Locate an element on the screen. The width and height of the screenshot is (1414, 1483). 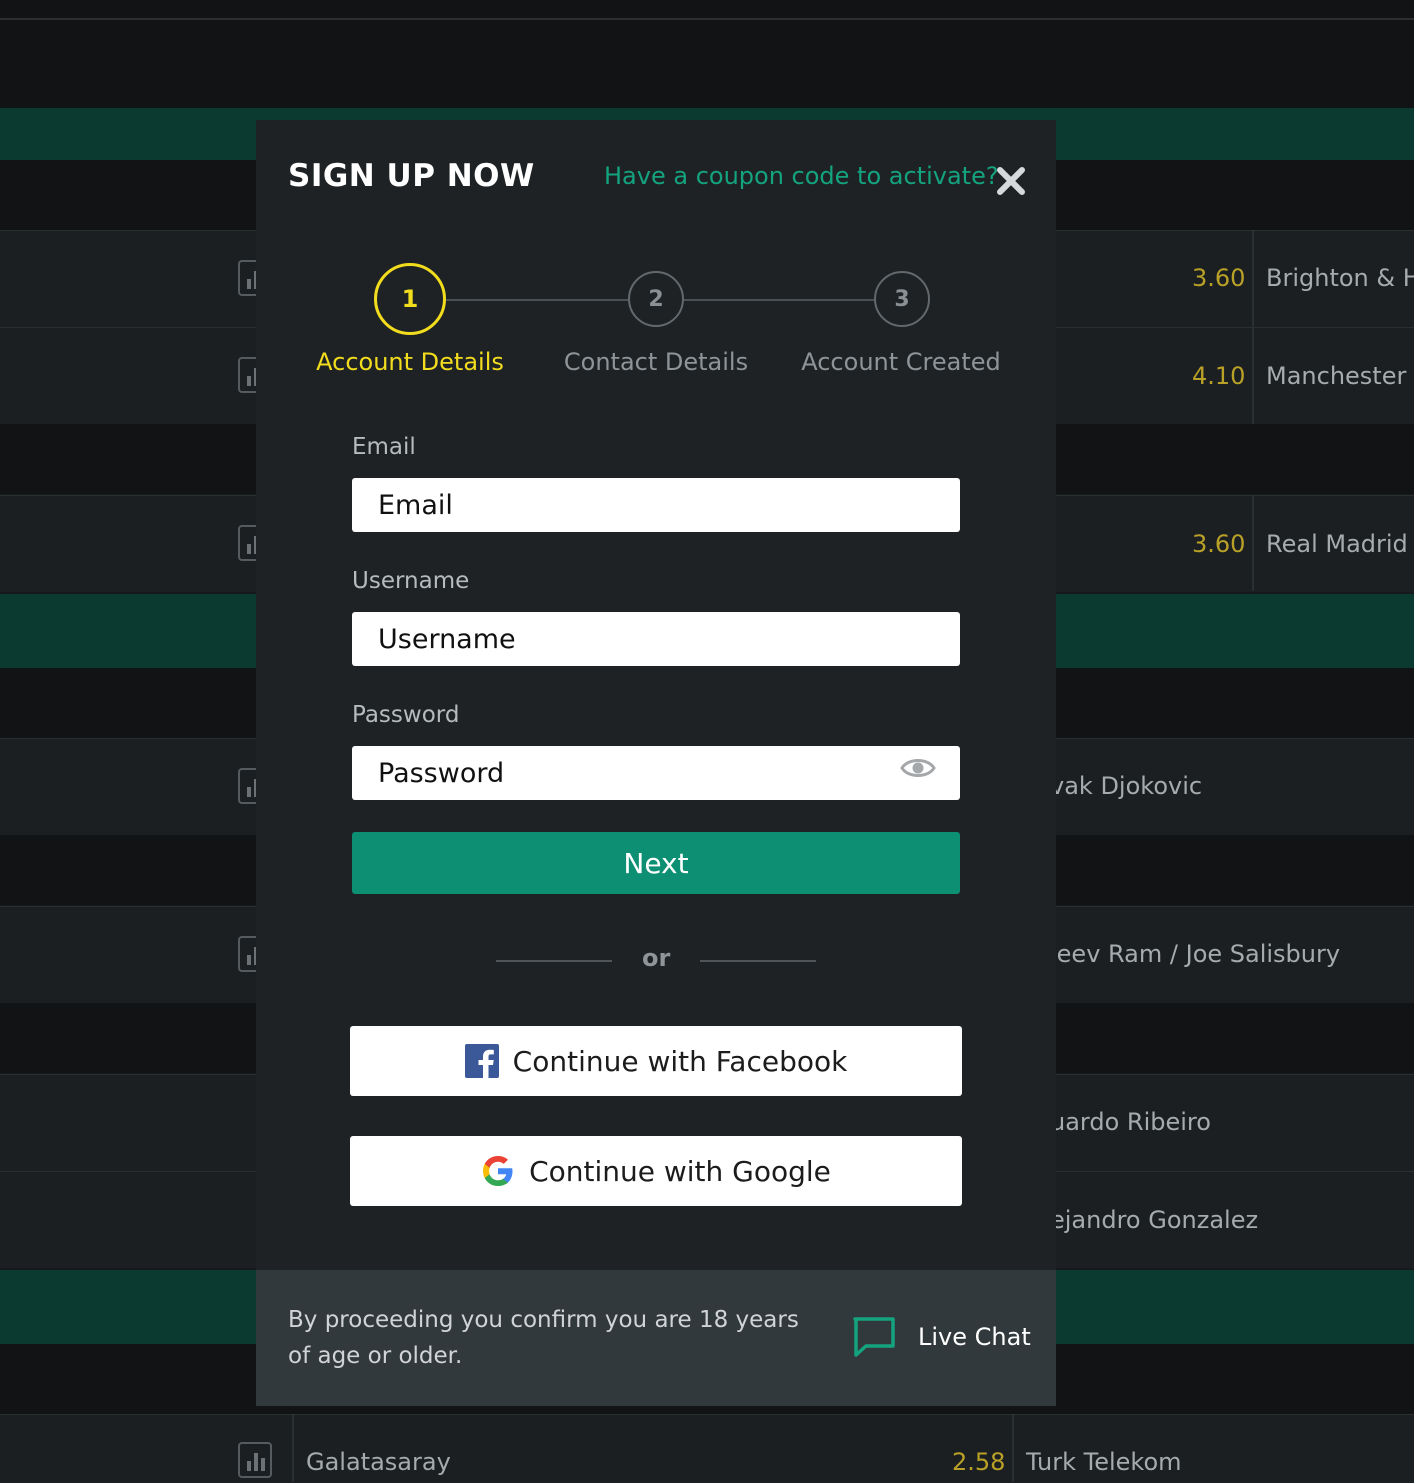
continue-with-google-button: Continue with Google is located at coordinates (656, 1171).